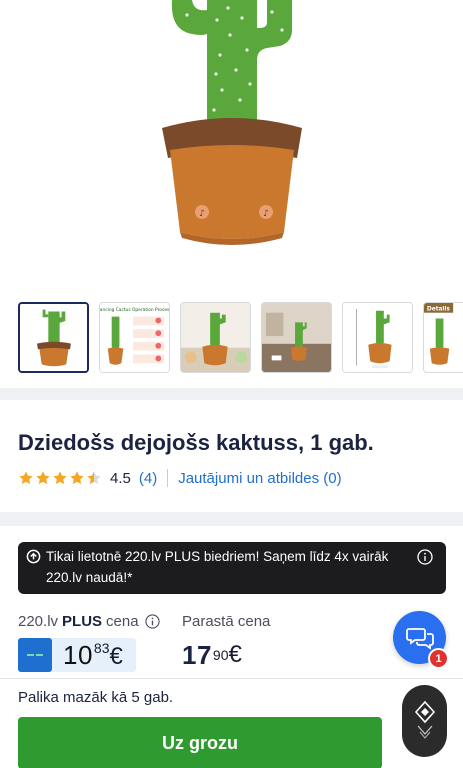 This screenshot has width=463, height=768. I want to click on chat-notification-badge: 1, so click(438, 658).